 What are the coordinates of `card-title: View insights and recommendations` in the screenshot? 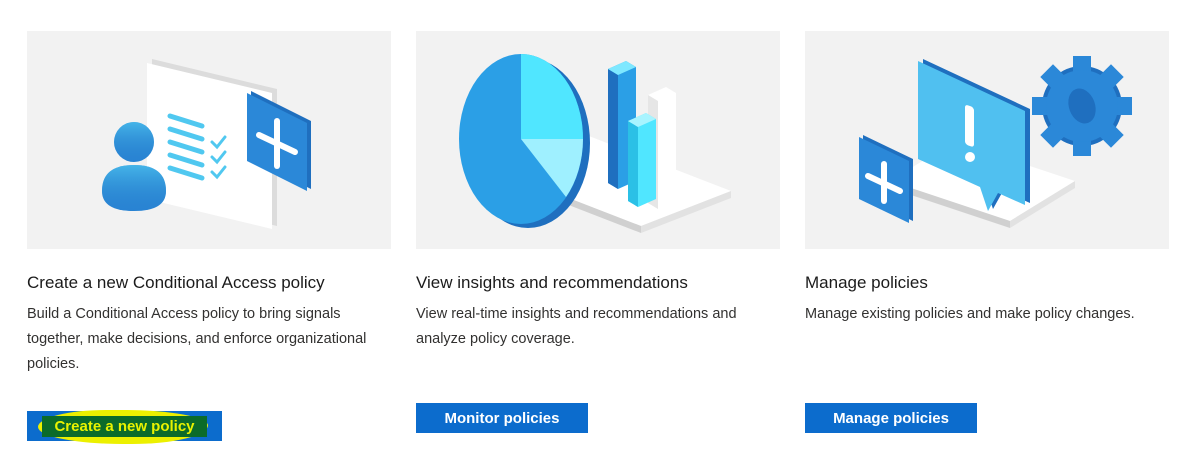 It's located at (552, 282).